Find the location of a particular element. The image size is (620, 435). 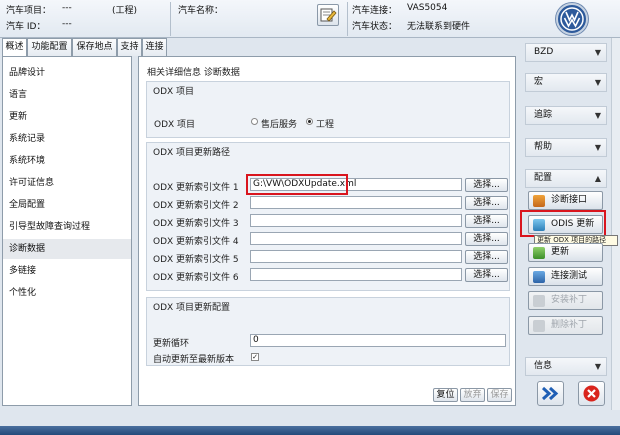

nav-item-brand-design: 品牌设计 is located at coordinates (67, 73).